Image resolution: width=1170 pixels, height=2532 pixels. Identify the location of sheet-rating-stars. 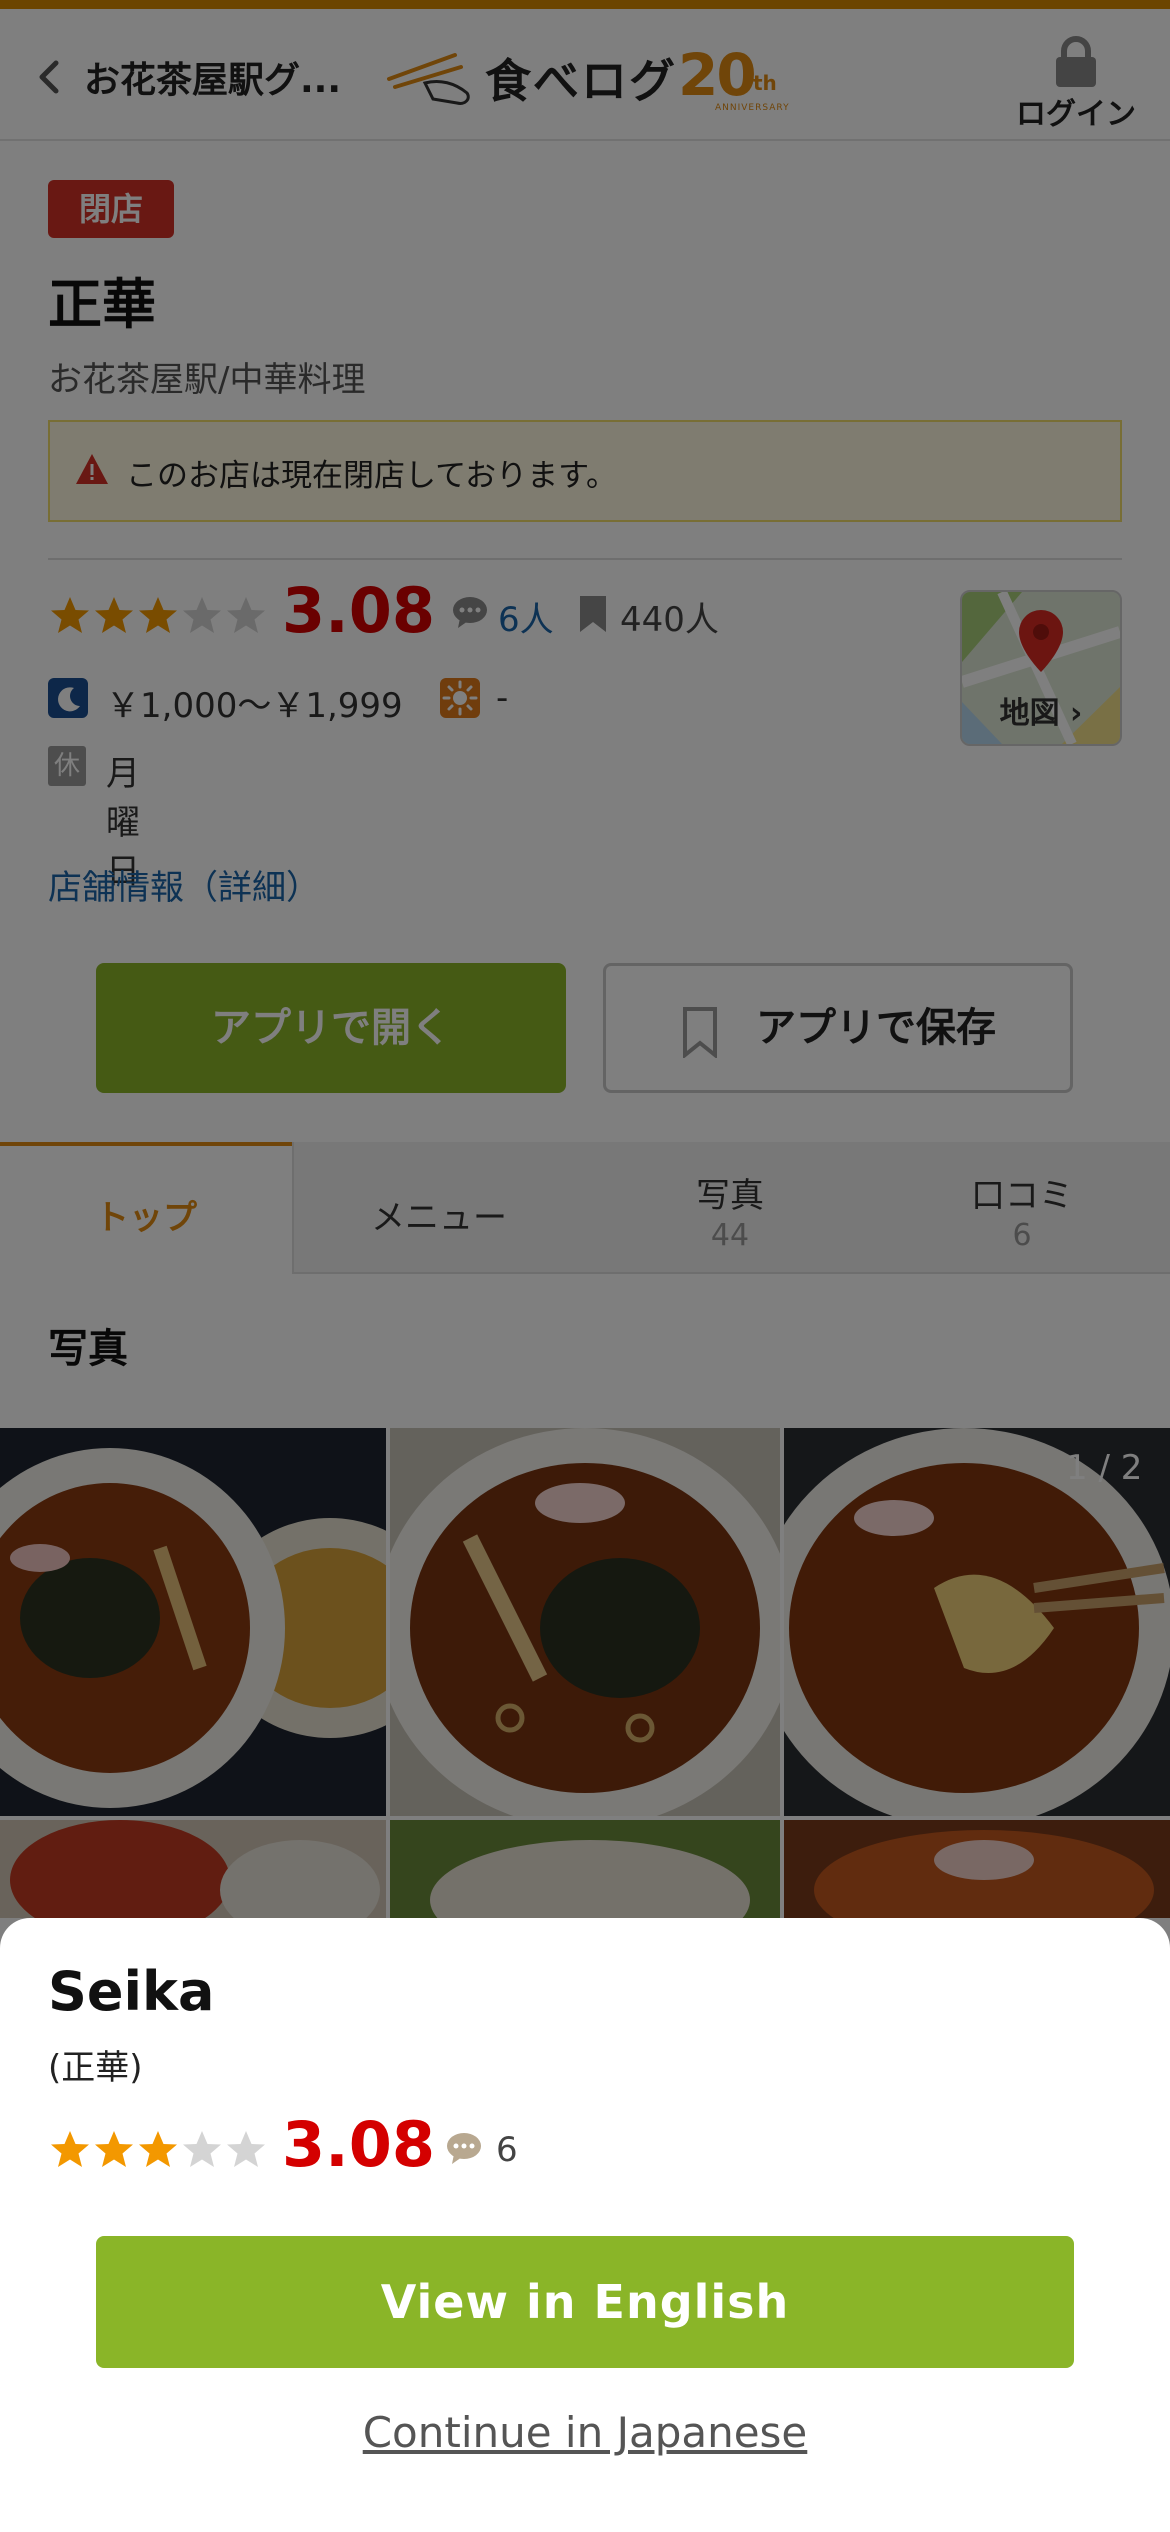
(158, 2150).